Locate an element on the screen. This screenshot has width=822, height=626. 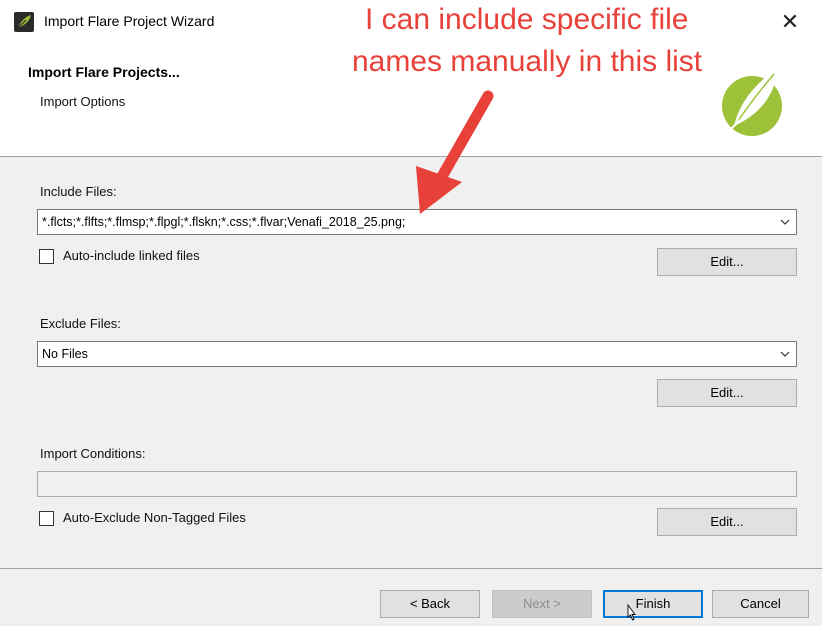
include-files-label: Include Files: is located at coordinates (78, 191).